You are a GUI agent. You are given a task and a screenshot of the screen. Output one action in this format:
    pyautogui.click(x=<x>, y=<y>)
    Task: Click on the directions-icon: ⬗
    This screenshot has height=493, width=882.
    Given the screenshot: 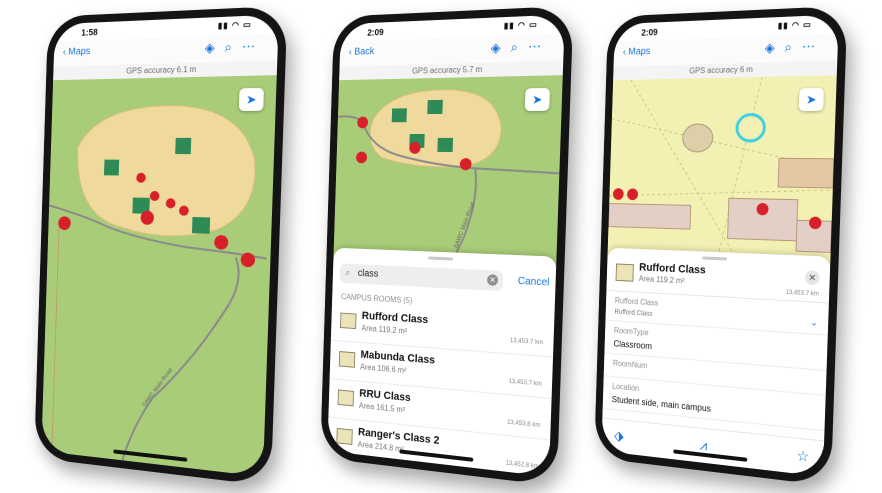 What is the action you would take?
    pyautogui.click(x=619, y=435)
    